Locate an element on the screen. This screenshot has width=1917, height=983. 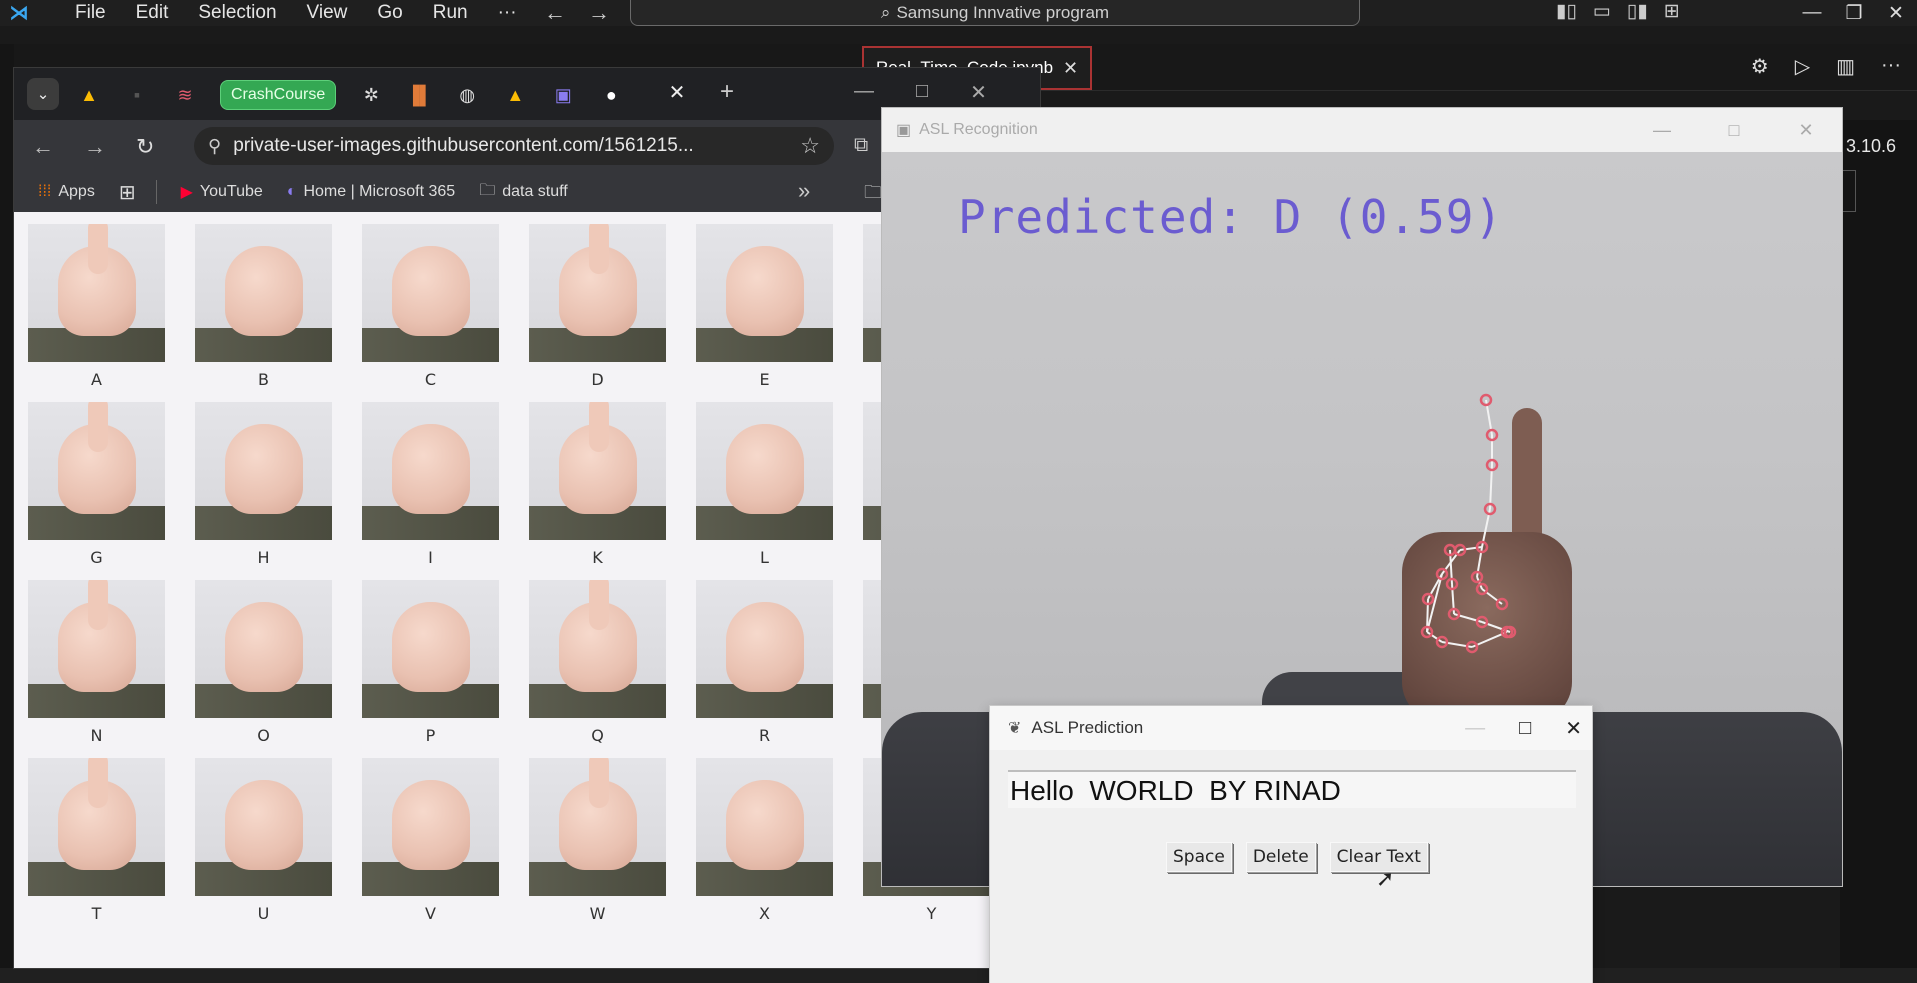
asl-letter-cell: U is located at coordinates (263, 843).